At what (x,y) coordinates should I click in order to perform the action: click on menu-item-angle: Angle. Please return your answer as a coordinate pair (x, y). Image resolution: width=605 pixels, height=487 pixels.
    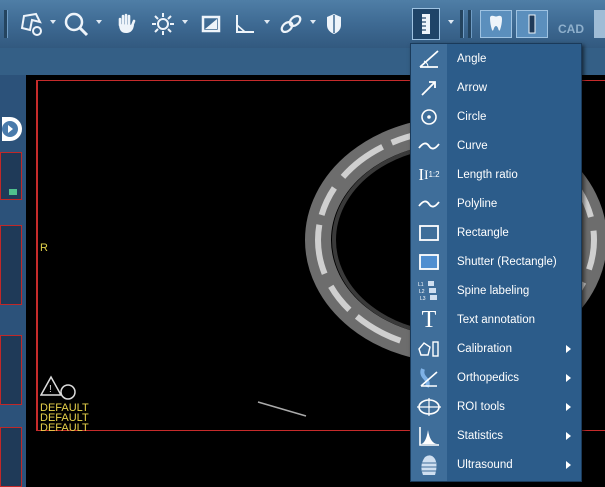
    Looking at the image, I should click on (496, 58).